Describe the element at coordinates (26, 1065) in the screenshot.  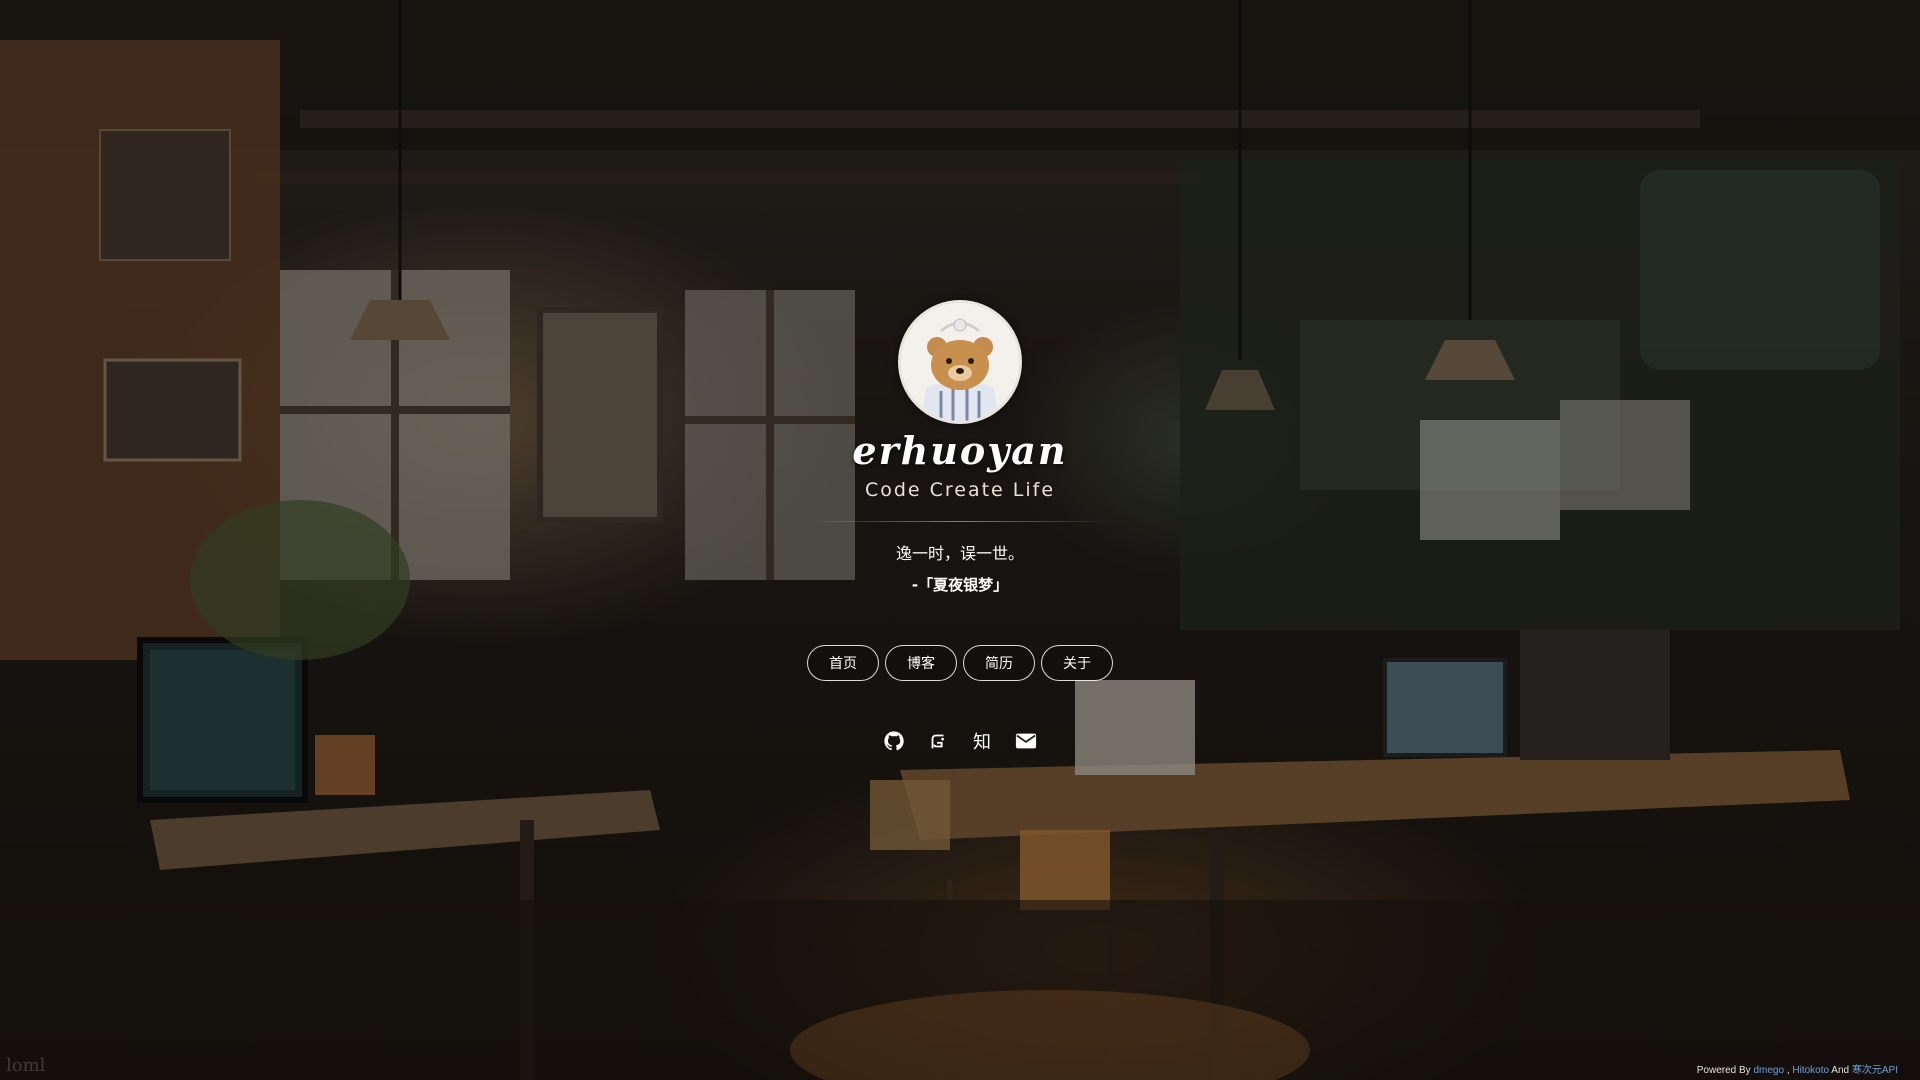
I see `corner-watermark: loml` at that location.